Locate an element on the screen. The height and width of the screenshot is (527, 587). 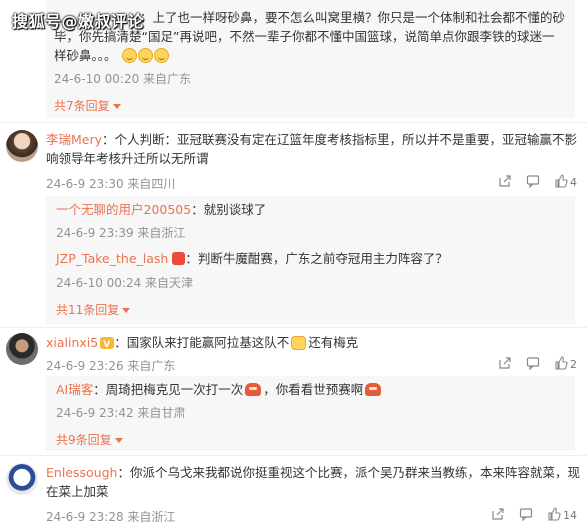
like-count: 14 is located at coordinates (570, 515).